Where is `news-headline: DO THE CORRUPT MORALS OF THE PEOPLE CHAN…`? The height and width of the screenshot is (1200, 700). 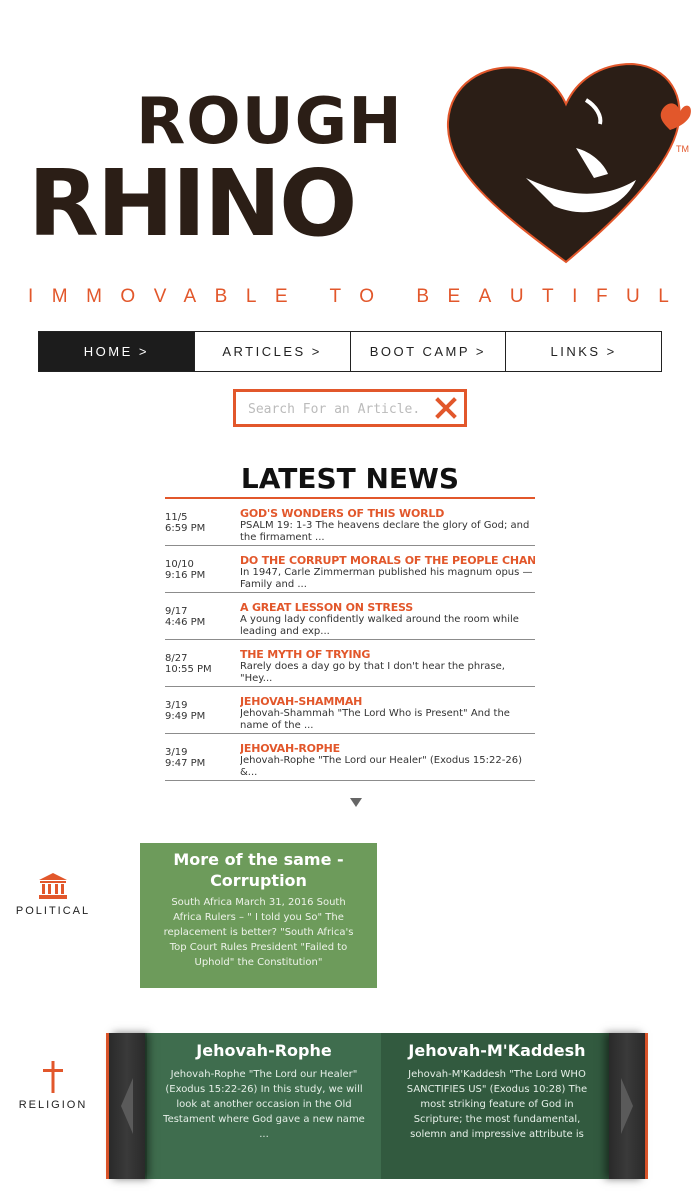 news-headline: DO THE CORRUPT MORALS OF THE PEOPLE CHAN… is located at coordinates (387, 560).